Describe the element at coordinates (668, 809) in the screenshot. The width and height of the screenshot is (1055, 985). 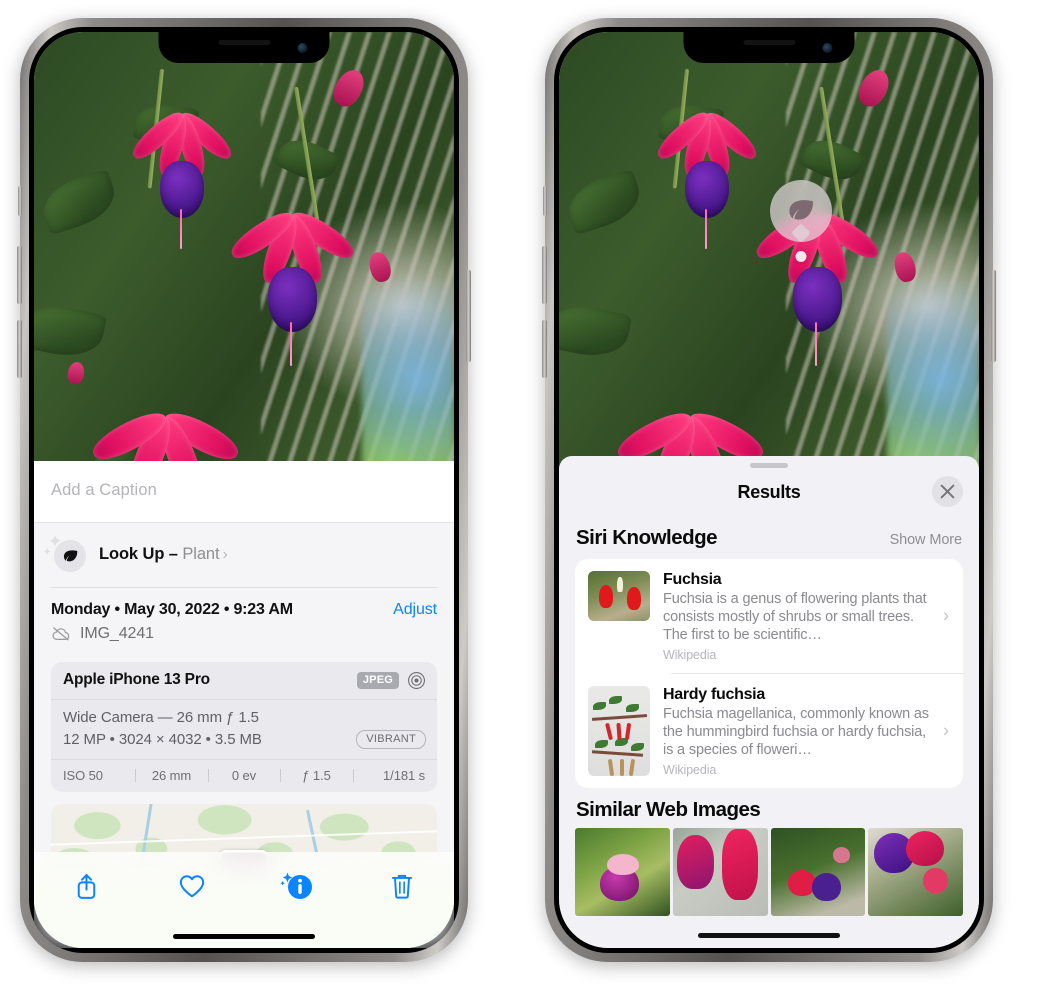
I see `similar-web-images-title: Similar Web Images` at that location.